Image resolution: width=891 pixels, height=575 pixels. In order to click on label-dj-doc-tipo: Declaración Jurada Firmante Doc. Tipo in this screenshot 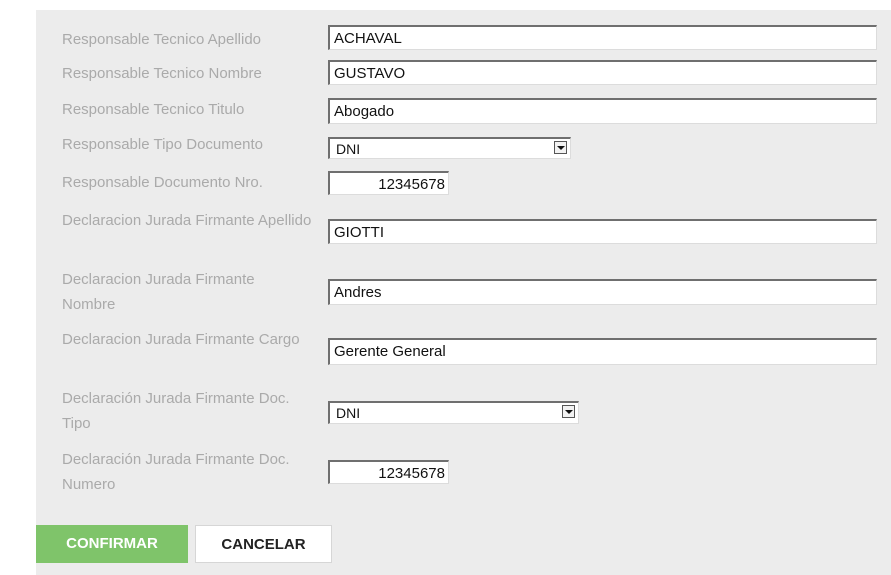, I will do `click(176, 411)`.